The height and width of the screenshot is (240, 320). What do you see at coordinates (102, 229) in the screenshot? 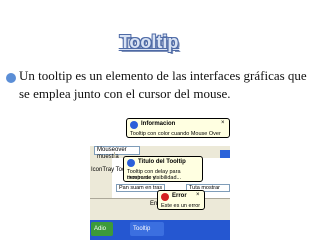
I see `start-button: Adio` at bounding box center [102, 229].